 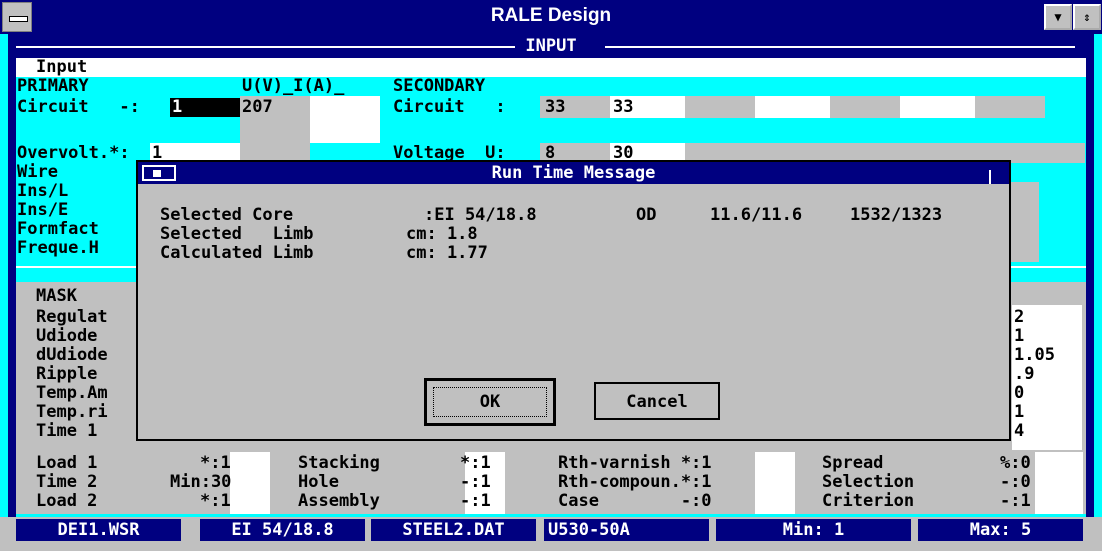 What do you see at coordinates (67, 374) in the screenshot?
I see `mask-label: Ripple` at bounding box center [67, 374].